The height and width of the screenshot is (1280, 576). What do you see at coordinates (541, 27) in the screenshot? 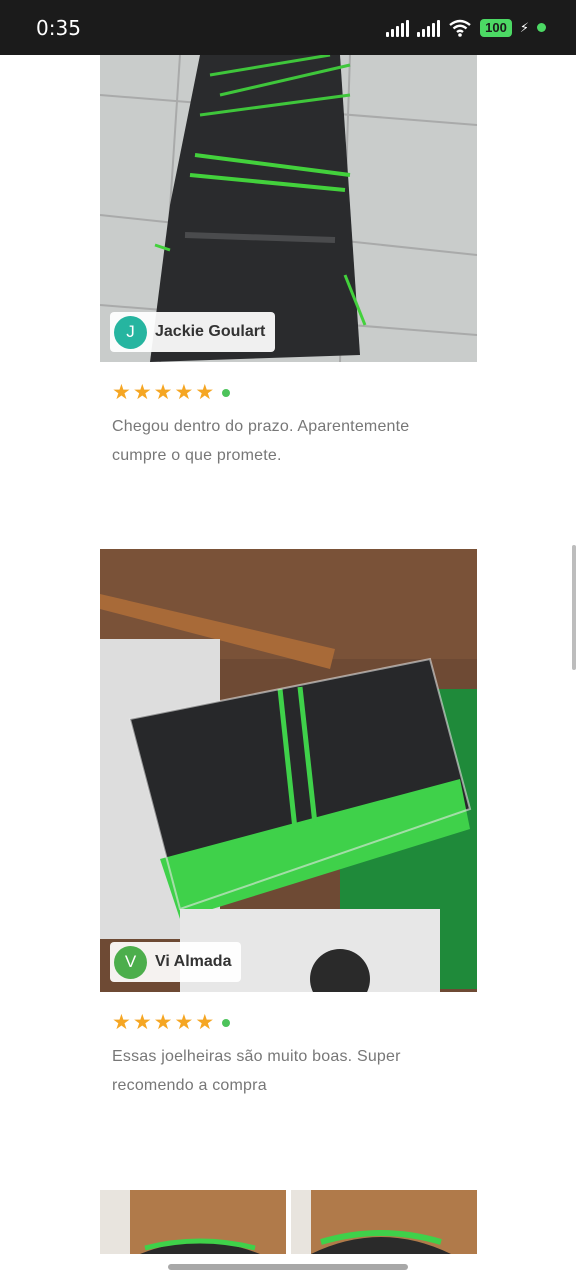
I see `privacy-indicator-dot` at bounding box center [541, 27].